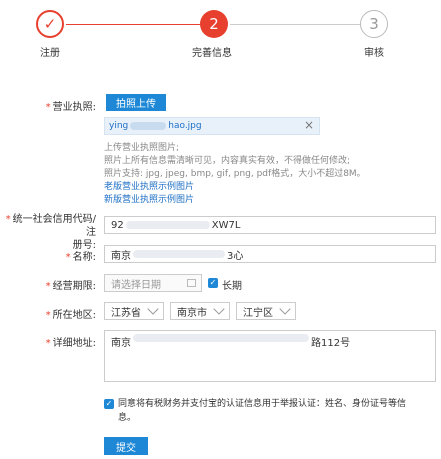 The height and width of the screenshot is (459, 441). Describe the element at coordinates (70, 343) in the screenshot. I see `address-label: * 详细地址:` at that location.